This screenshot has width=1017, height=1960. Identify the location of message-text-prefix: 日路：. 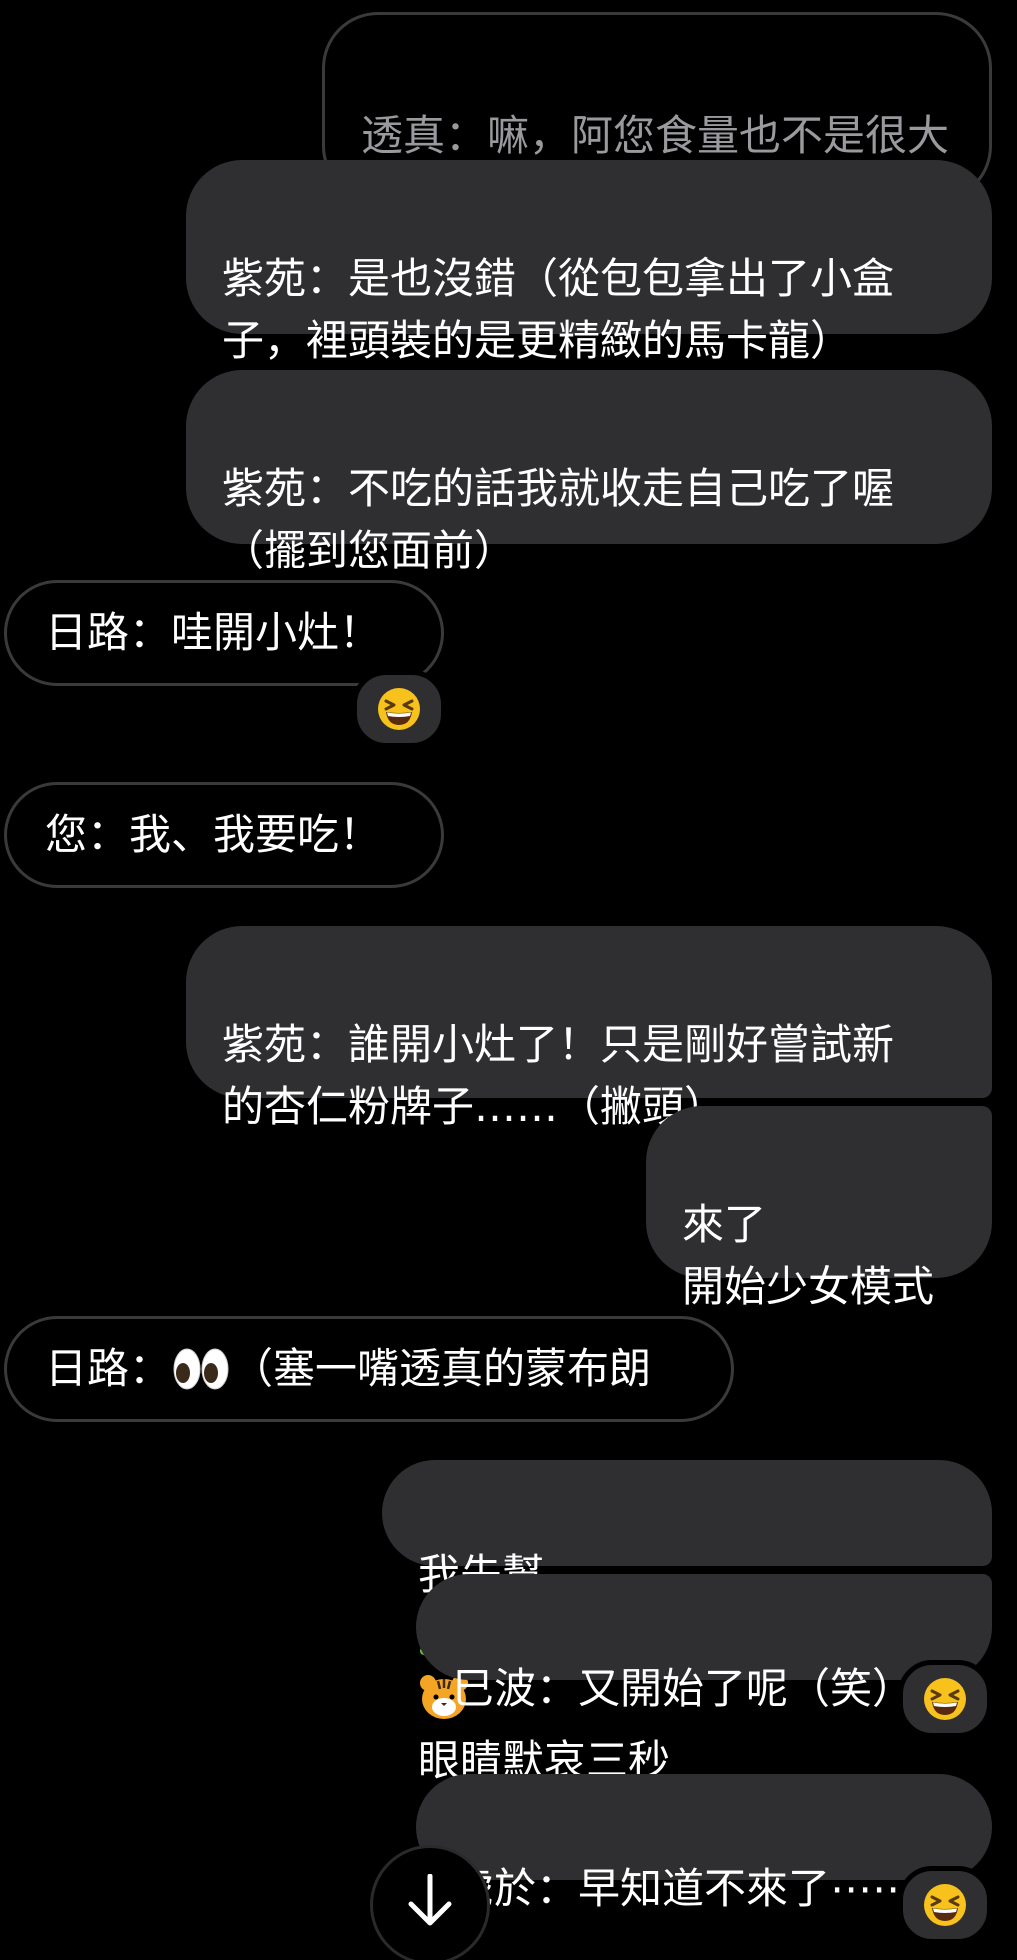
(108, 1368).